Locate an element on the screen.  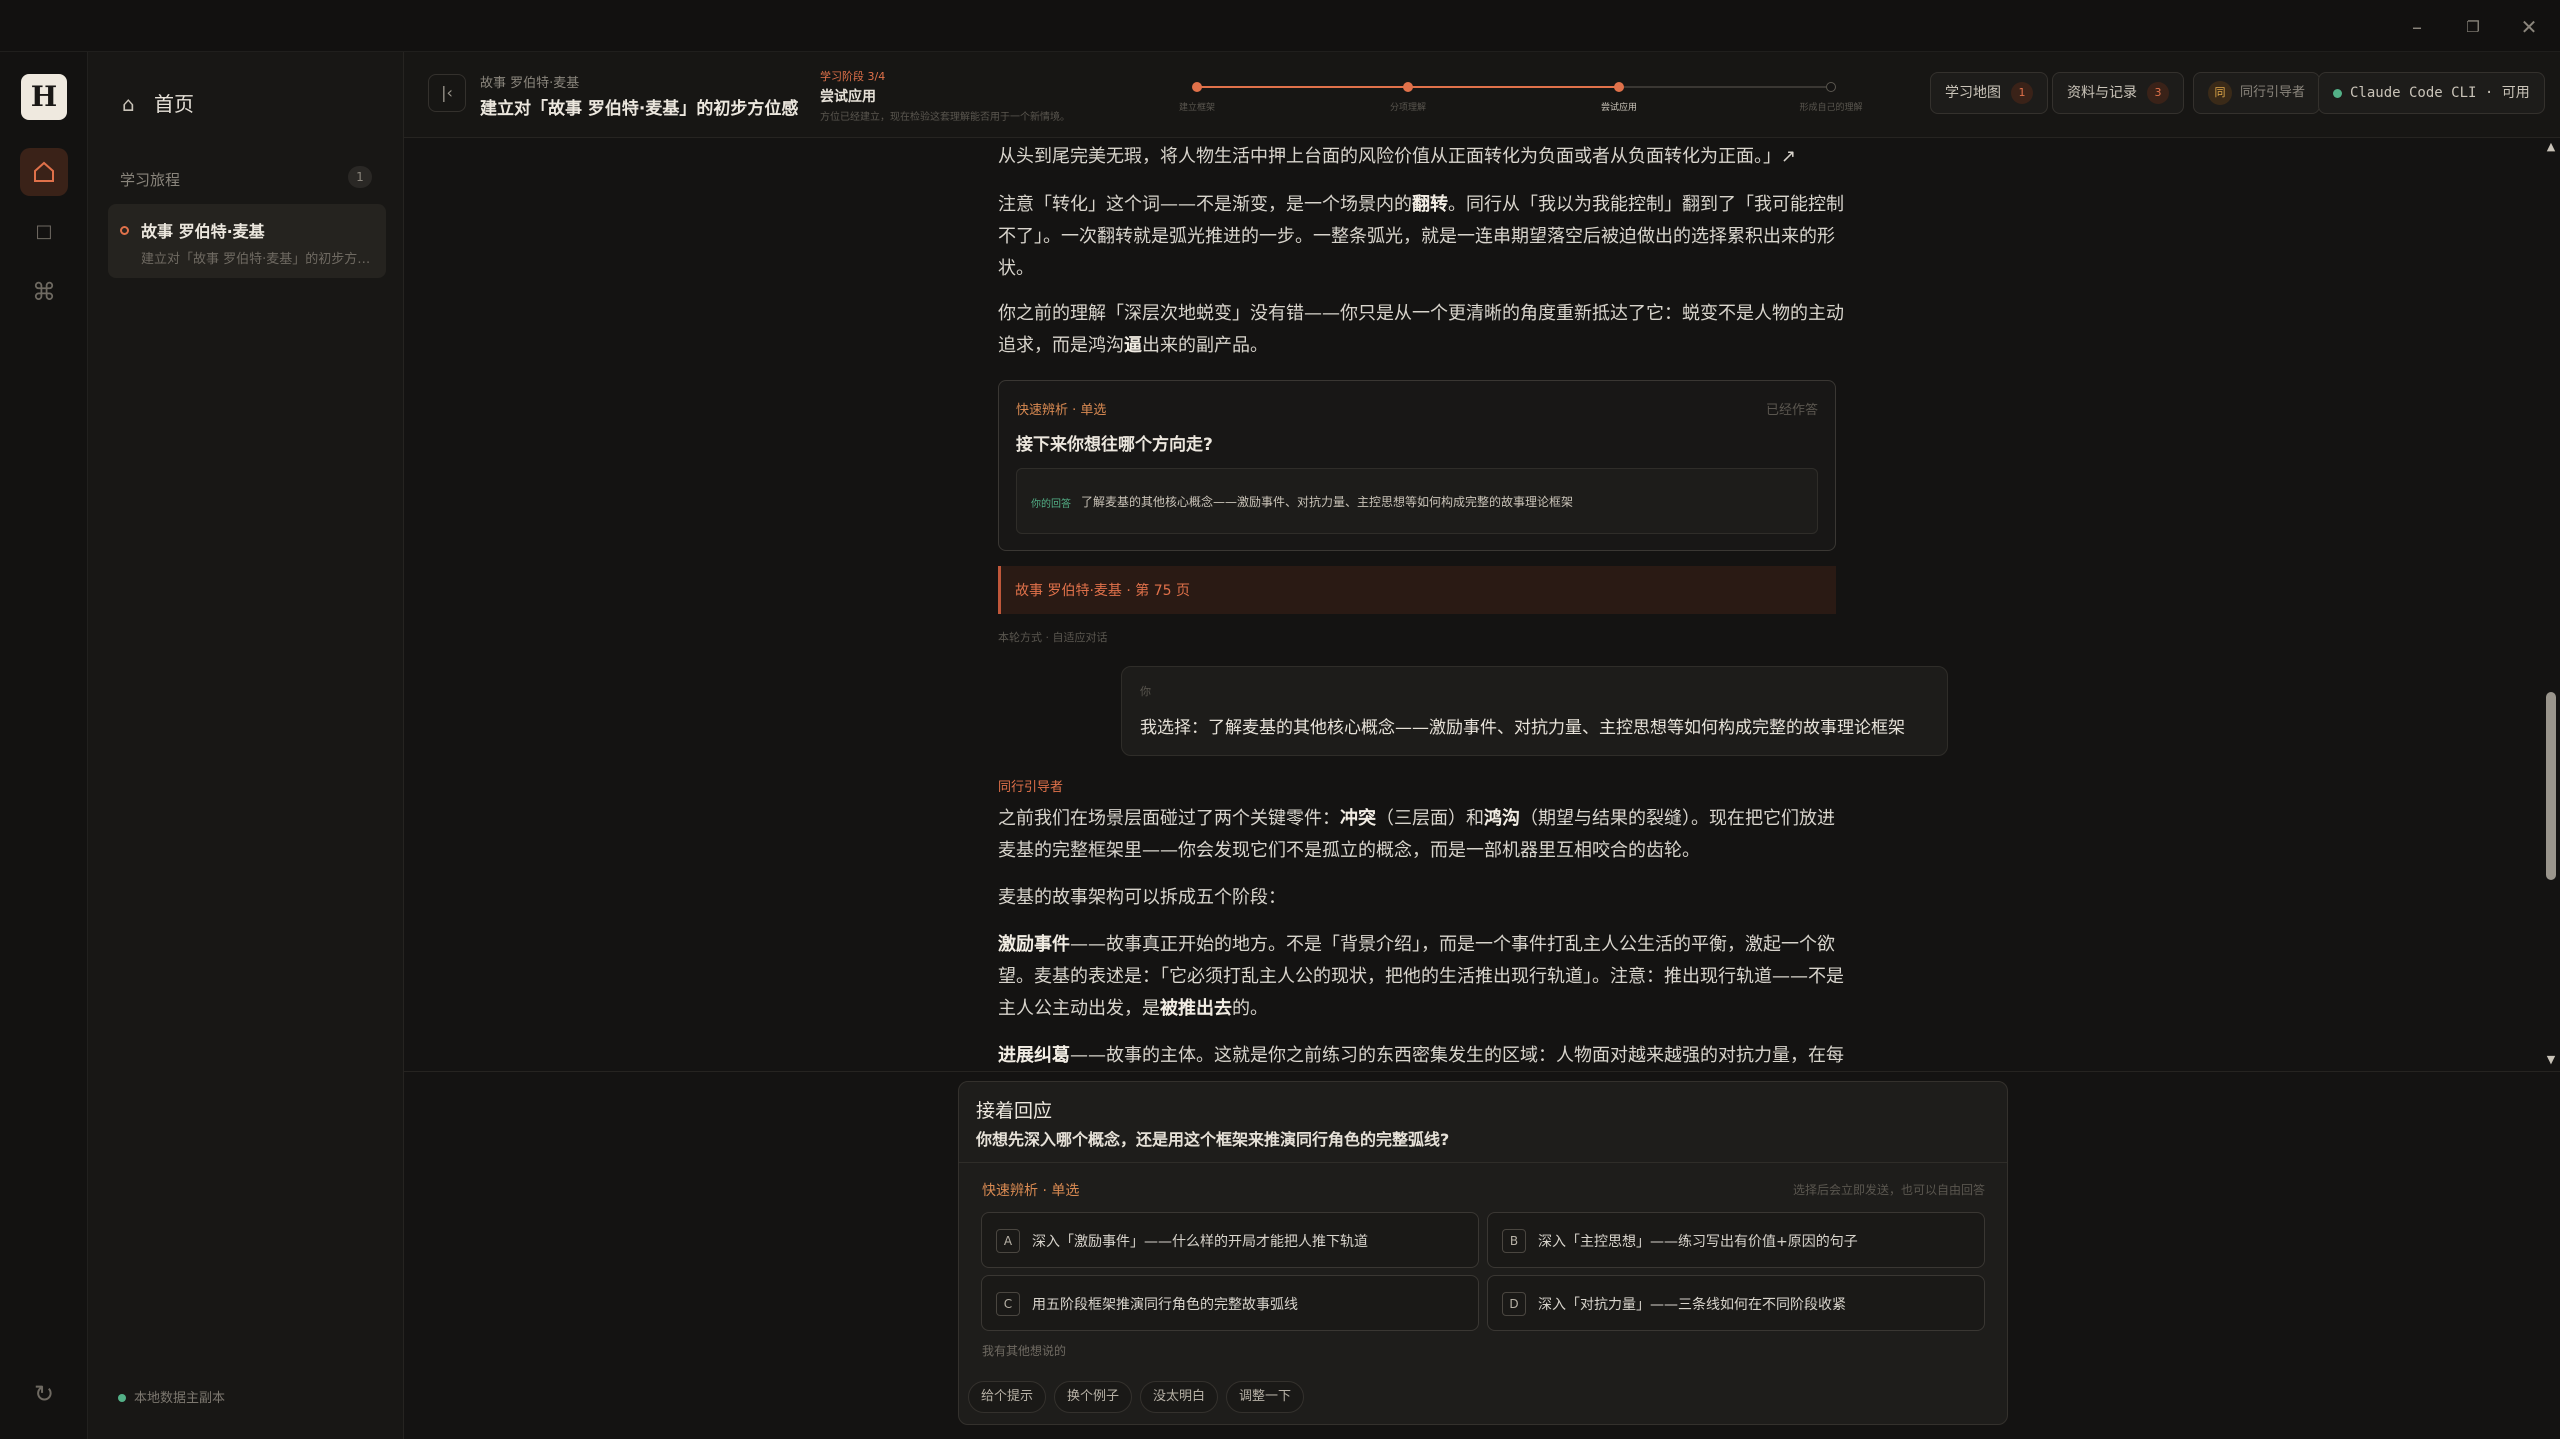
progress-label: 尝试应用 is located at coordinates (1618, 108).